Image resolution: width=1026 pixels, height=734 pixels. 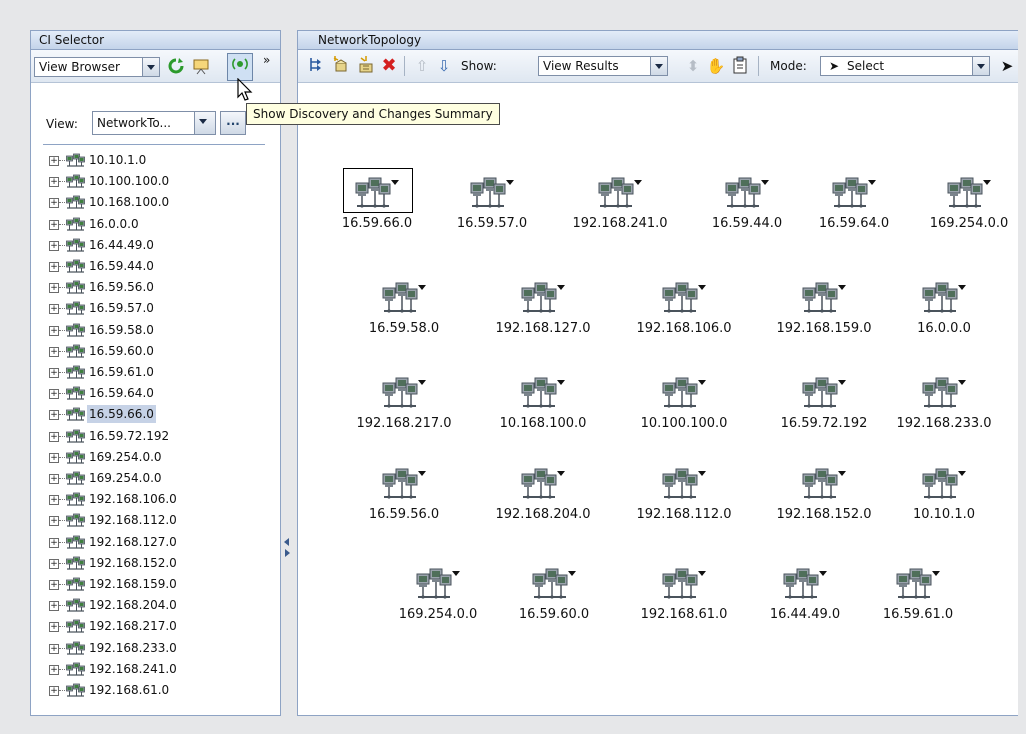 What do you see at coordinates (905, 66) in the screenshot?
I see `mode-select: ➤ Select` at bounding box center [905, 66].